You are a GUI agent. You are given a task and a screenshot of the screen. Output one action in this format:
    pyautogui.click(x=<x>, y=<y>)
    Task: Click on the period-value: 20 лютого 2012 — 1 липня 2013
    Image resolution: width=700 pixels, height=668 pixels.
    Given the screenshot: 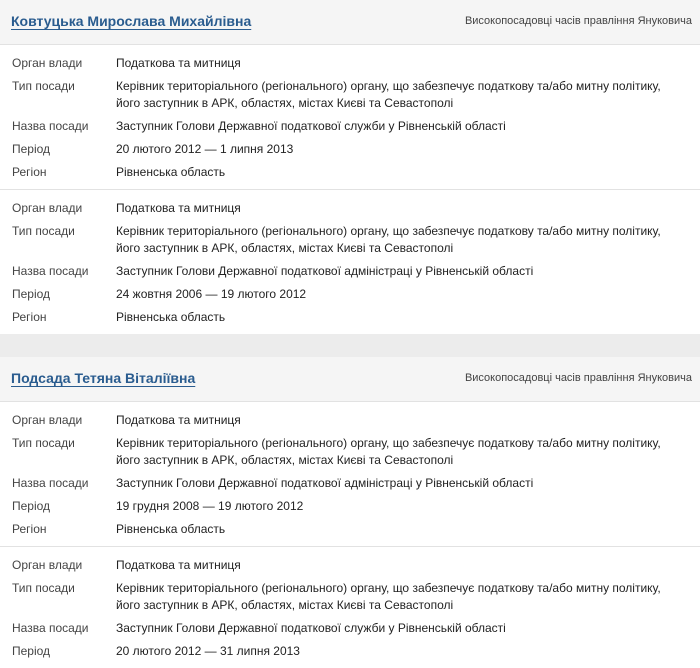 What is the action you would take?
    pyautogui.click(x=205, y=149)
    